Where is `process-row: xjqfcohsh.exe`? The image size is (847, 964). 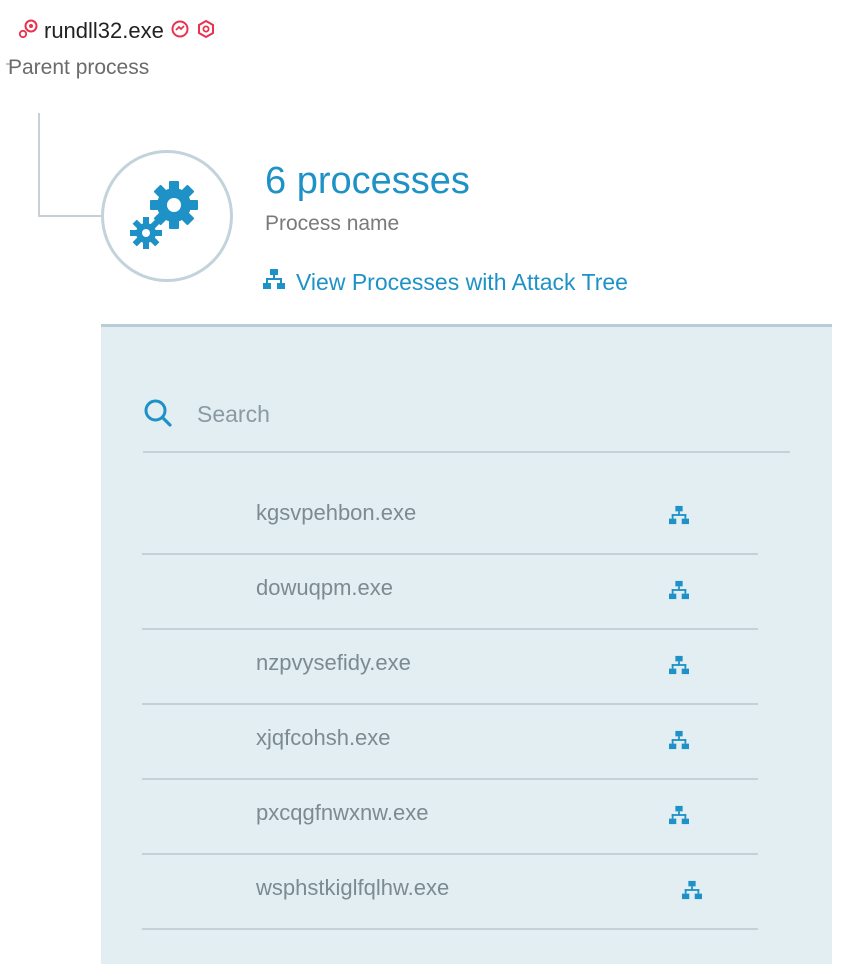
process-row: xjqfcohsh.exe is located at coordinates (450, 742).